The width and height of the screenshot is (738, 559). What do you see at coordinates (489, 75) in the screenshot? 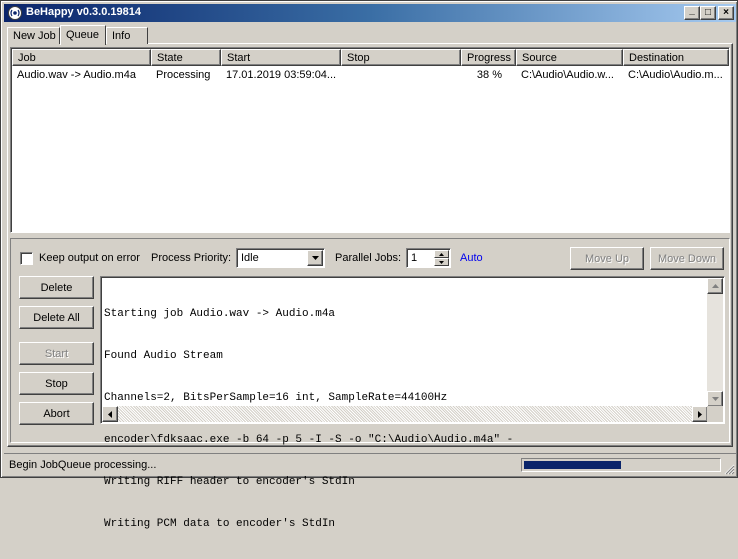
I see `cell-progress: 38 %` at bounding box center [489, 75].